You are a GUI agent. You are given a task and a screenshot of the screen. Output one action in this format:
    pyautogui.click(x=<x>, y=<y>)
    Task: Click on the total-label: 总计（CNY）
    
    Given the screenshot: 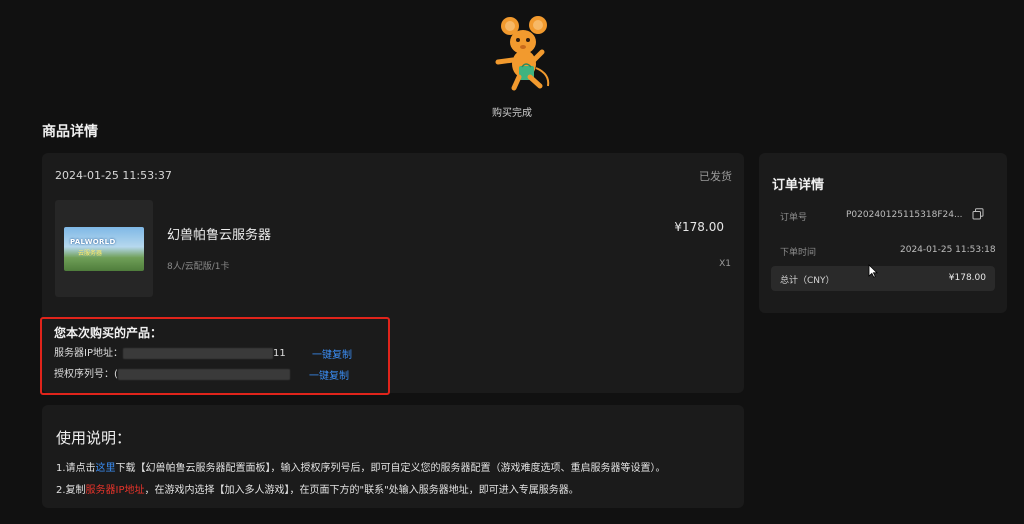 What is the action you would take?
    pyautogui.click(x=807, y=281)
    